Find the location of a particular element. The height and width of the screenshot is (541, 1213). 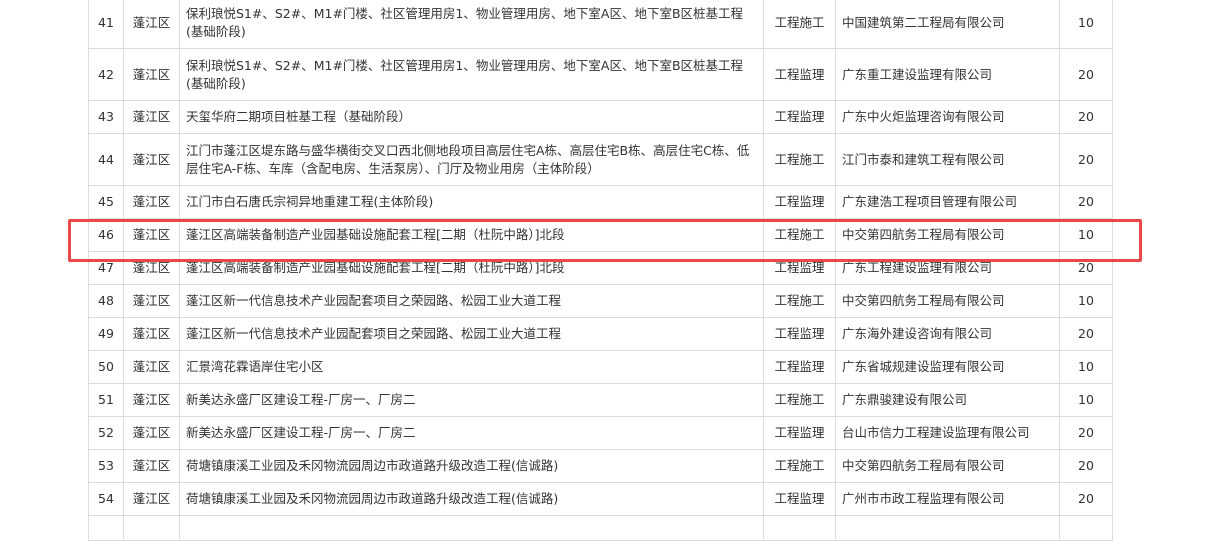

project-name-cell: 江门市白石唐氏宗祠异地重建工程(主体阶段) is located at coordinates (471, 202).